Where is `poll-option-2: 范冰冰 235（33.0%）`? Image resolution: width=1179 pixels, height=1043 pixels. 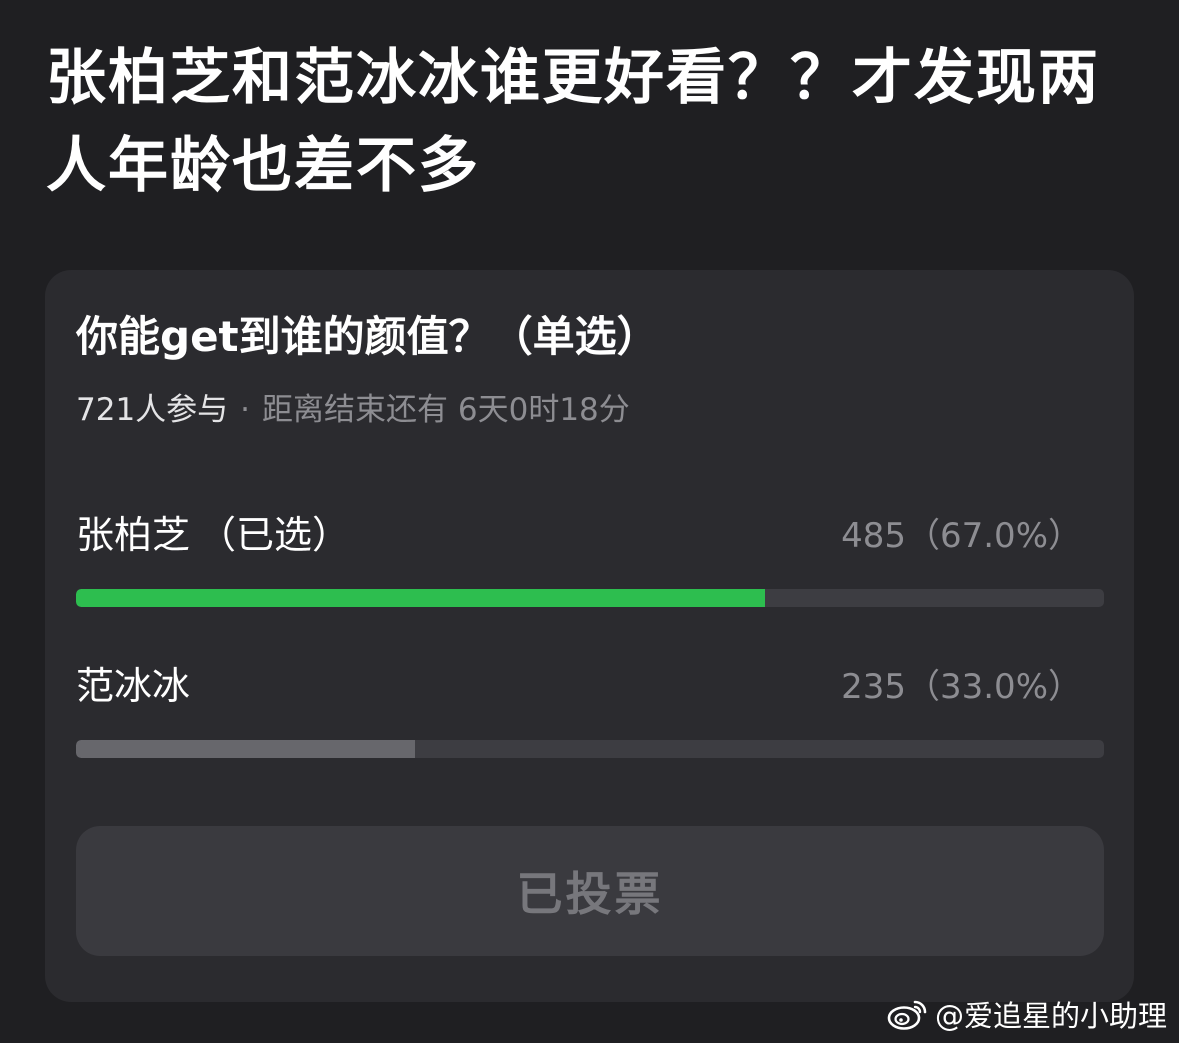 poll-option-2: 范冰冰 235（33.0%） is located at coordinates (590, 721).